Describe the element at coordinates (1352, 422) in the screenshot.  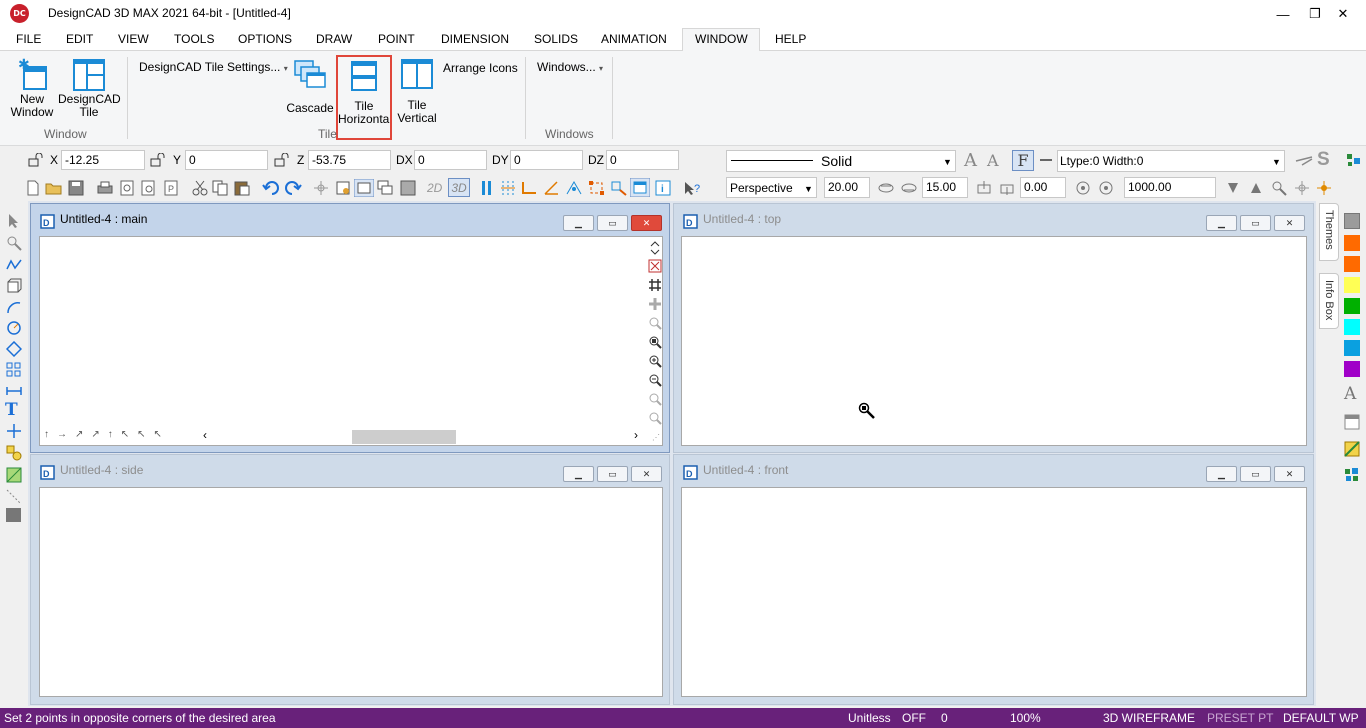
I see `table-icon` at that location.